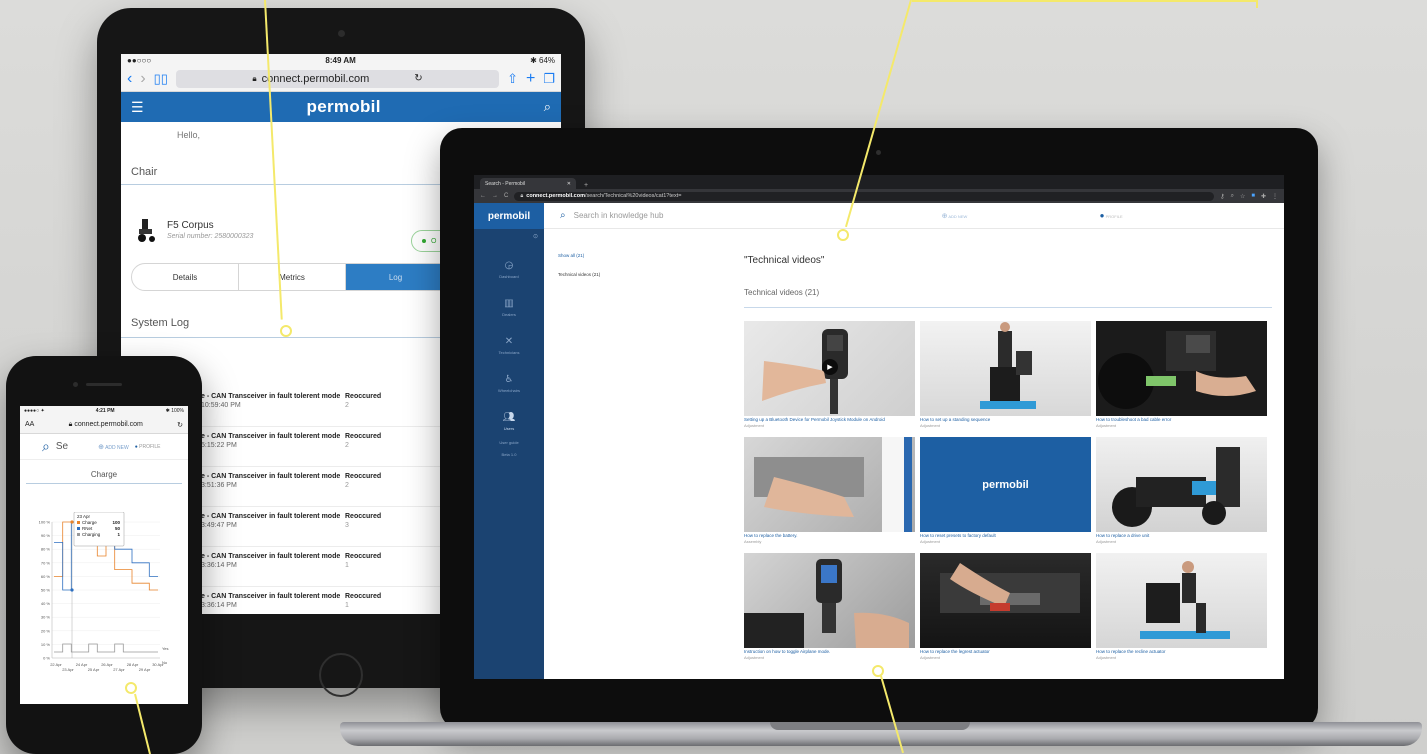  I want to click on forward-icon: ›, so click(142, 79).